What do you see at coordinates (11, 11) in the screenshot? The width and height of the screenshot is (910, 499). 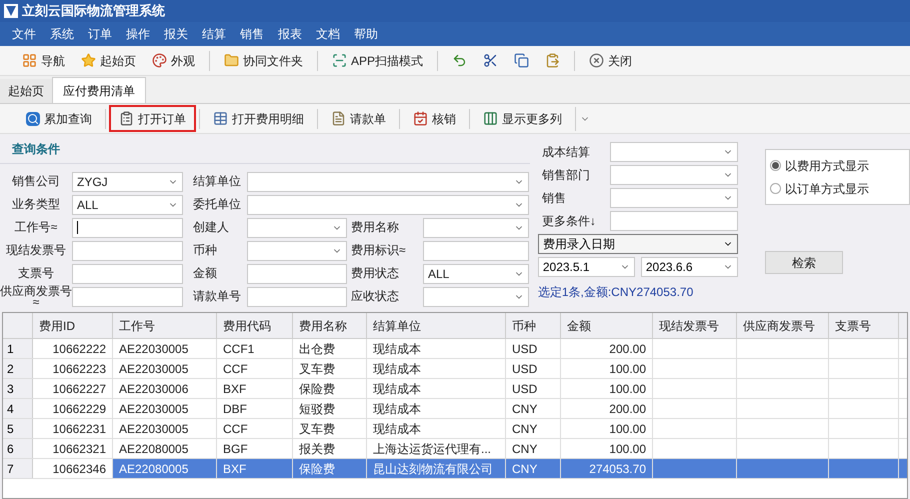 I see `app-logo-icon` at bounding box center [11, 11].